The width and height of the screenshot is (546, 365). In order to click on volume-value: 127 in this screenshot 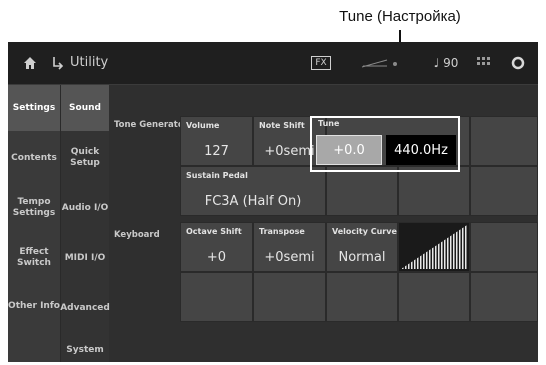, I will do `click(216, 151)`.